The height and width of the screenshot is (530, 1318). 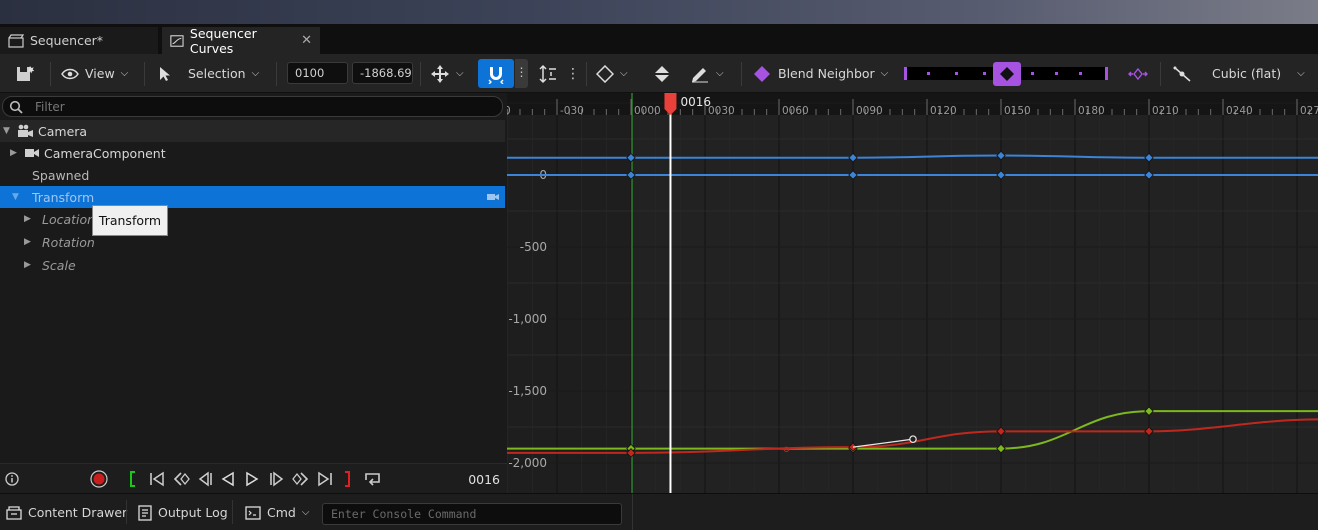 I want to click on ruler-tick-label: 0090, so click(x=869, y=111).